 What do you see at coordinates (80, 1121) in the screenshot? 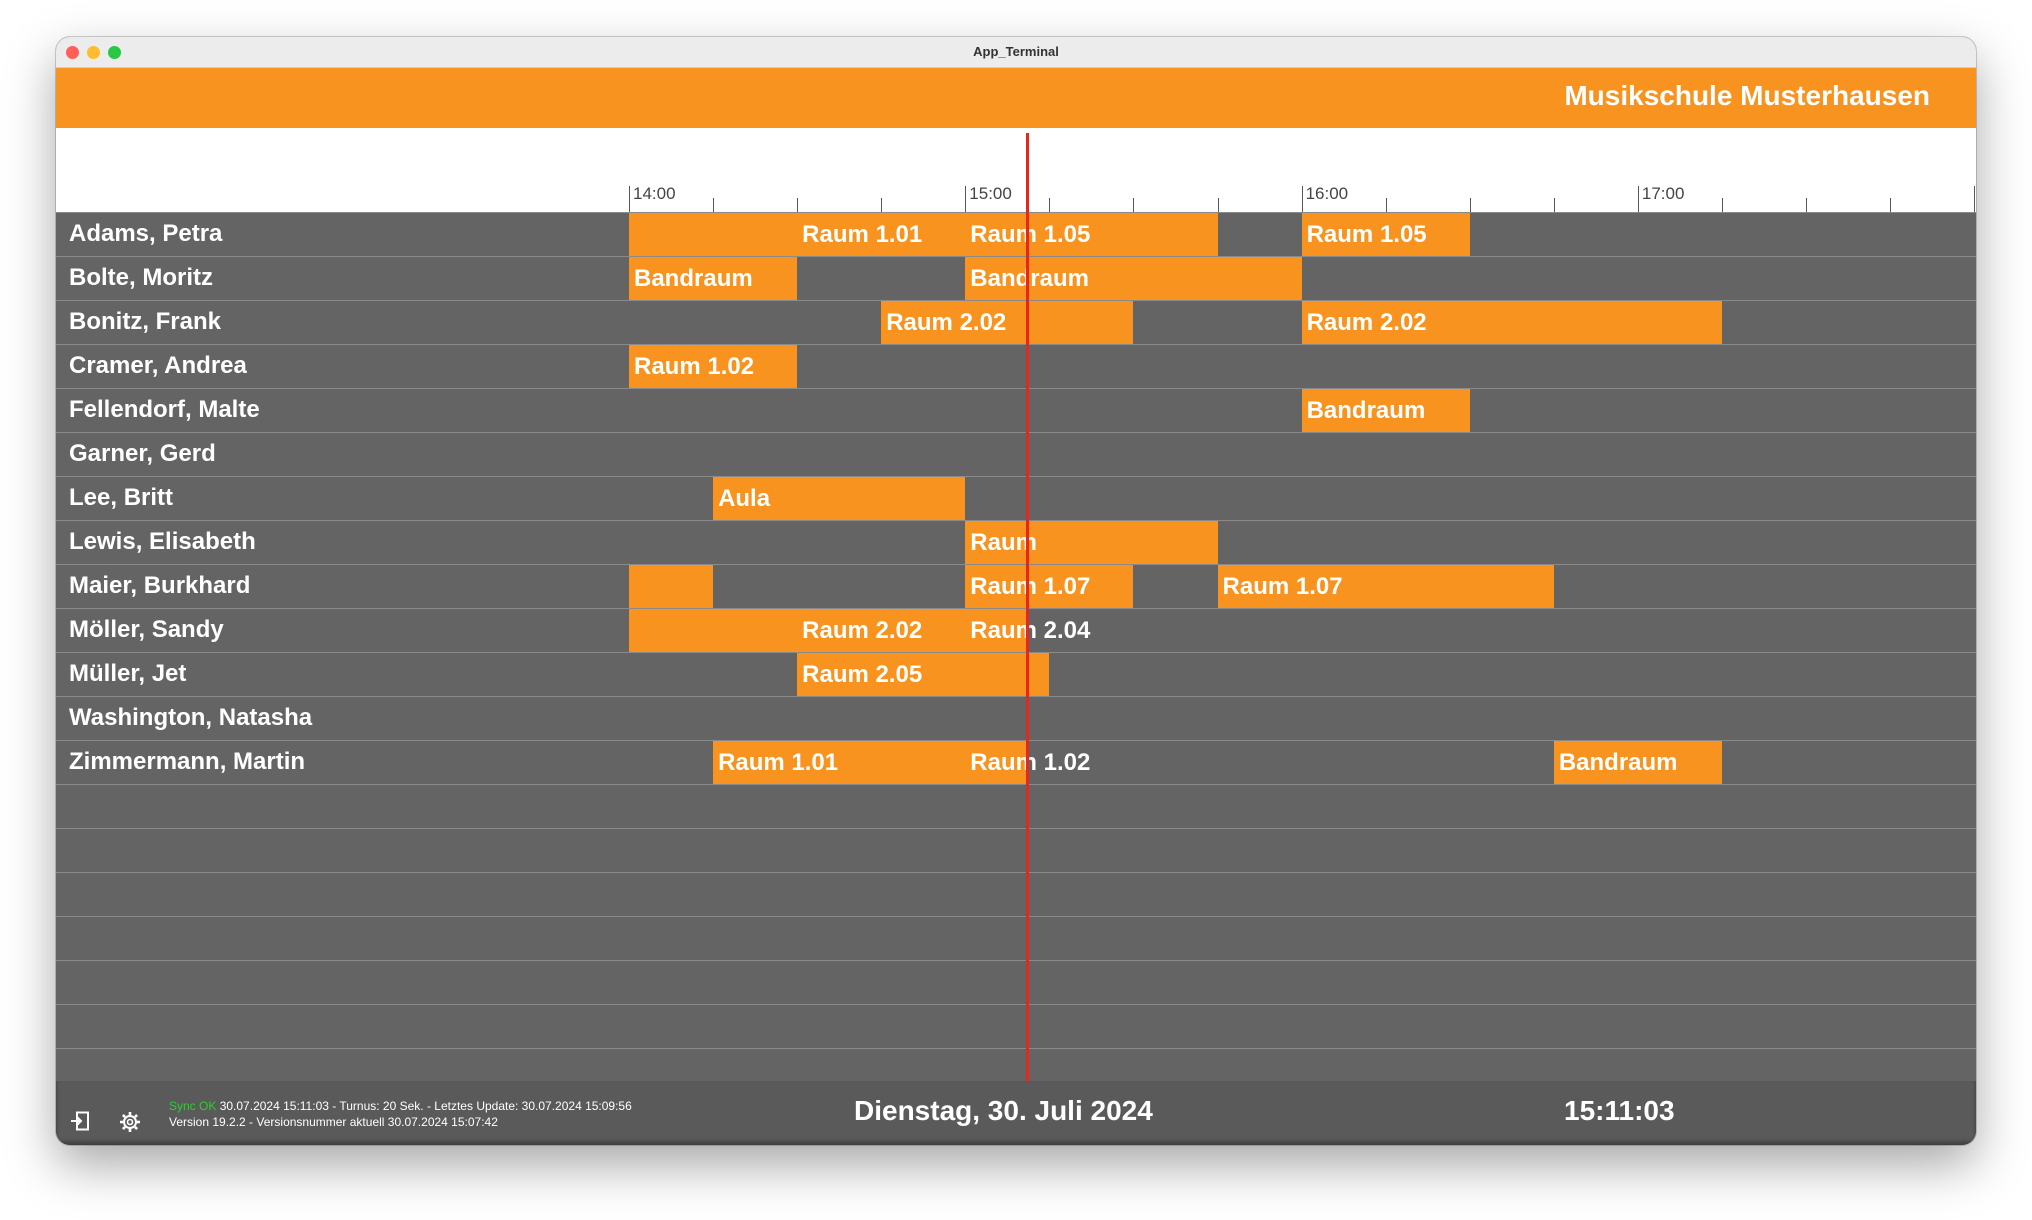
I see `logout-icon` at bounding box center [80, 1121].